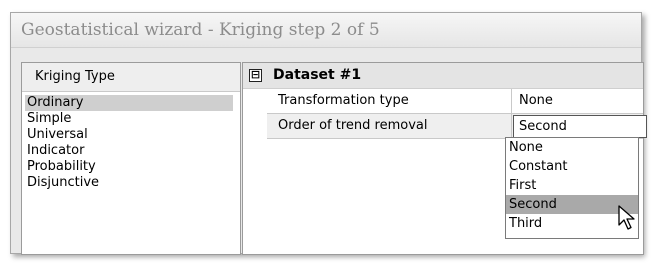 The height and width of the screenshot is (269, 656). What do you see at coordinates (443, 76) in the screenshot?
I see `dataset-group-row: ⊟ Dataset #1` at bounding box center [443, 76].